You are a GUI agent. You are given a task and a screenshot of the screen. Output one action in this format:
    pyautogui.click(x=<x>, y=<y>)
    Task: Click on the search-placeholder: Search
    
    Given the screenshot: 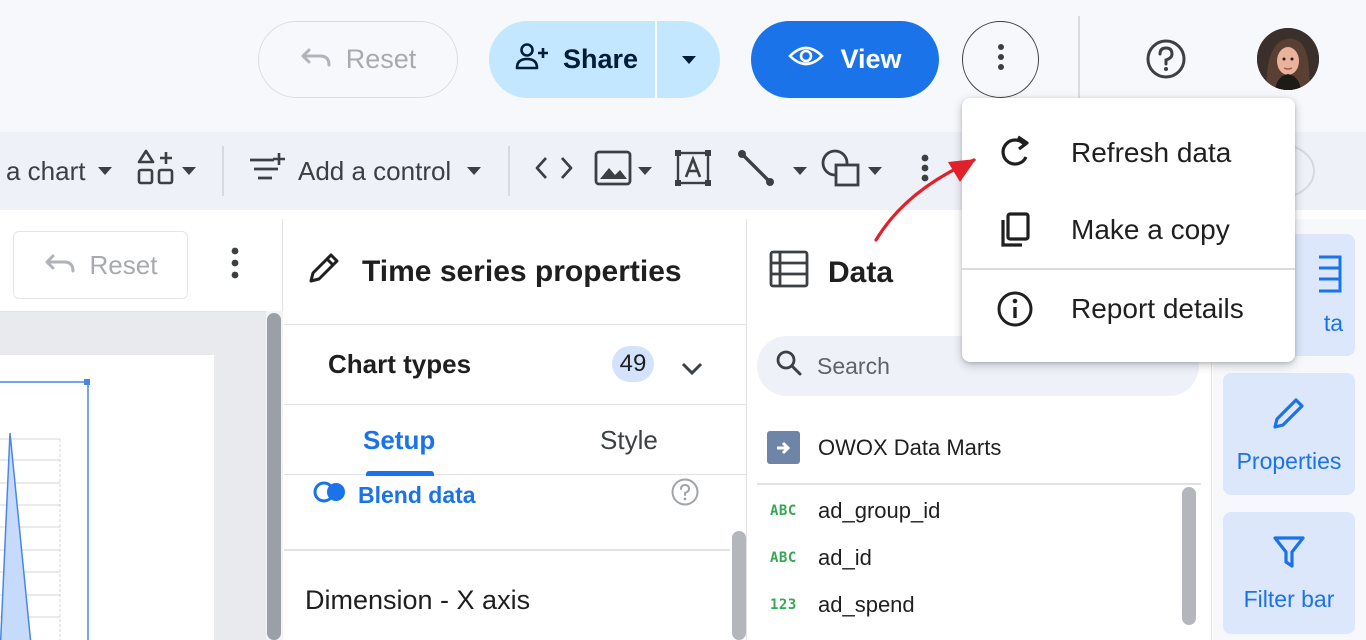 What is the action you would take?
    pyautogui.click(x=853, y=365)
    